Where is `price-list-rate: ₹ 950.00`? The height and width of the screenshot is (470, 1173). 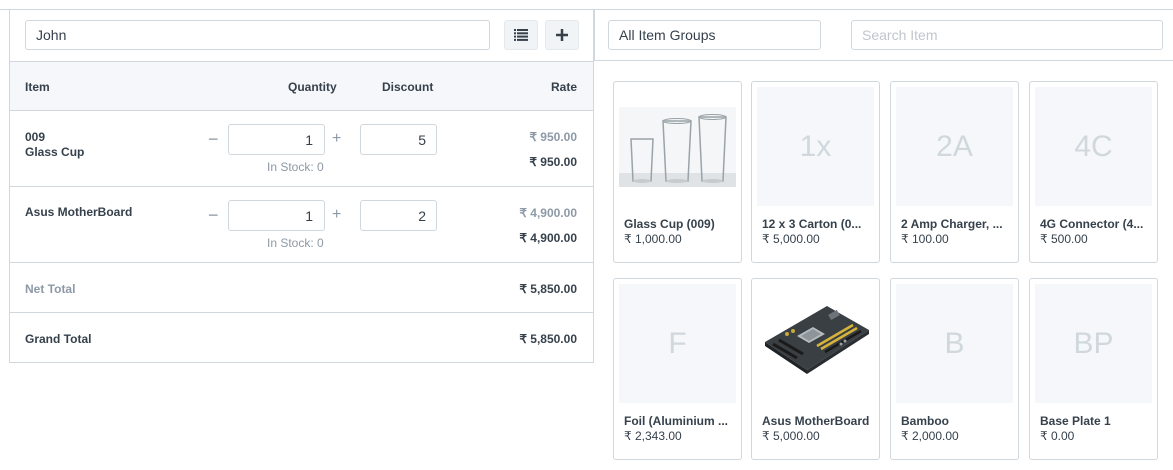 price-list-rate: ₹ 950.00 is located at coordinates (553, 137).